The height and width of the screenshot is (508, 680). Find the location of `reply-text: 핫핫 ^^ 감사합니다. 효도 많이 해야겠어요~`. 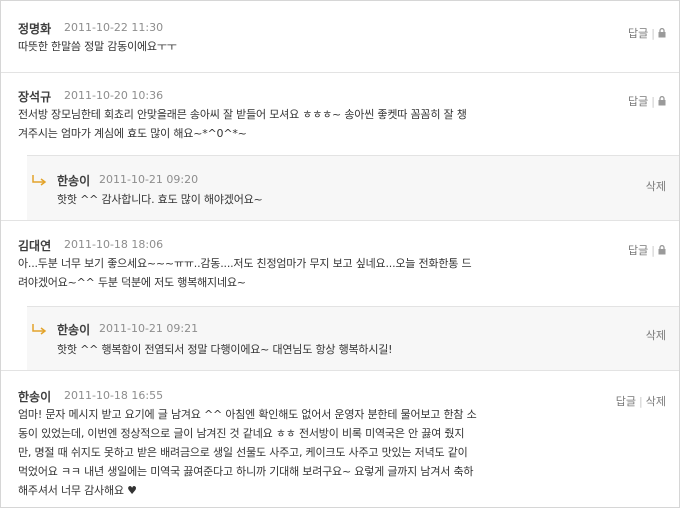

reply-text: 핫핫 ^^ 감사합니다. 효도 많이 해야겠어요~ is located at coordinates (160, 199).